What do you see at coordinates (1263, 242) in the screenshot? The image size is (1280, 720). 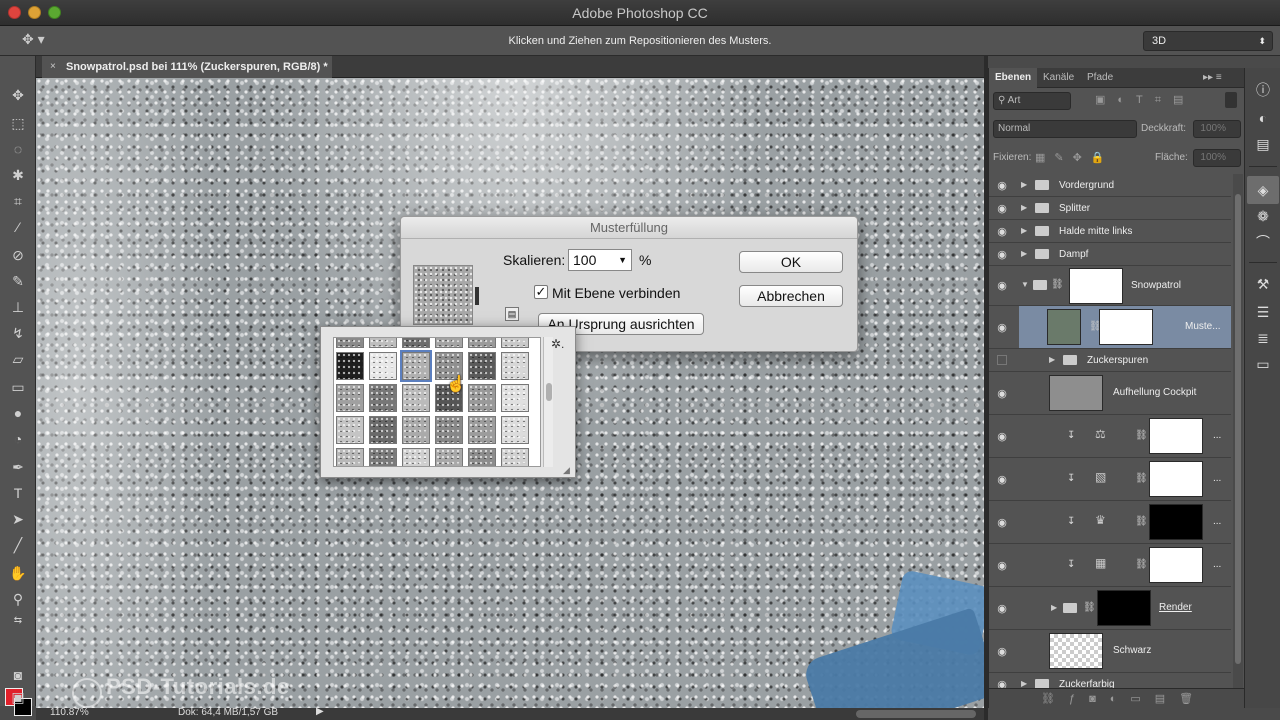 I see `paths-icon: ⌒` at bounding box center [1263, 242].